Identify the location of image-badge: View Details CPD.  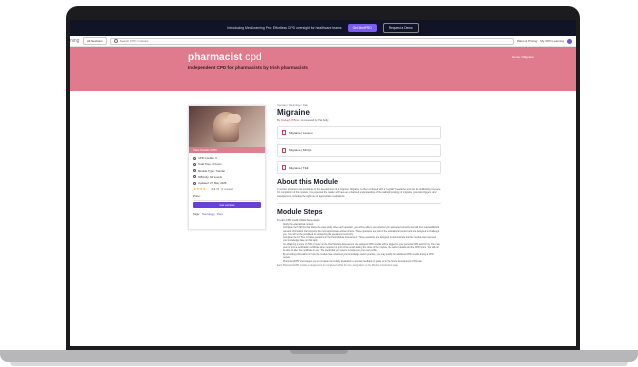
(227, 150).